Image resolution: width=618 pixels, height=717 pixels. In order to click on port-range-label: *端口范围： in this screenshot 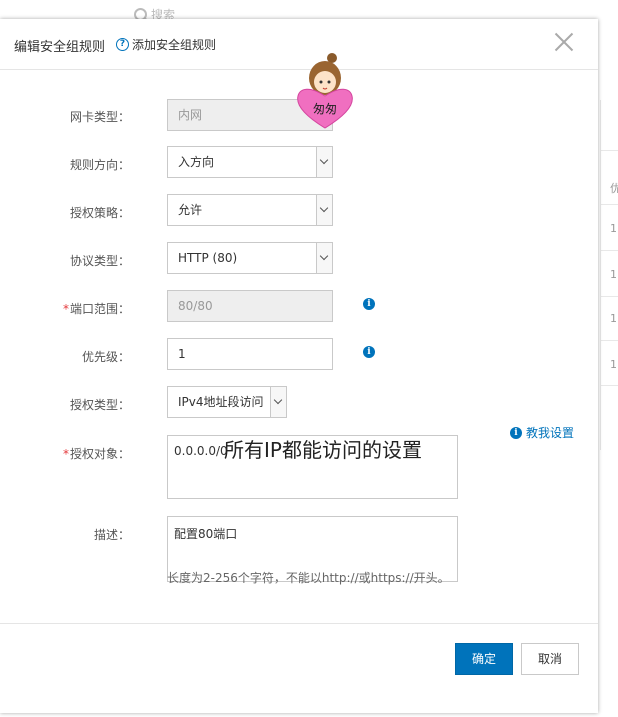, I will do `click(96, 309)`.